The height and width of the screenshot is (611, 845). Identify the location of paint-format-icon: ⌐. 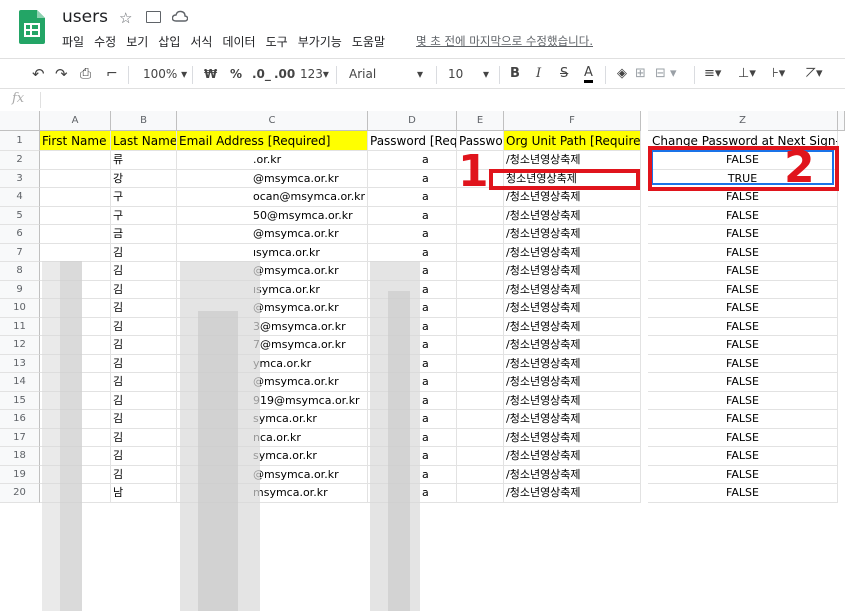
(112, 74).